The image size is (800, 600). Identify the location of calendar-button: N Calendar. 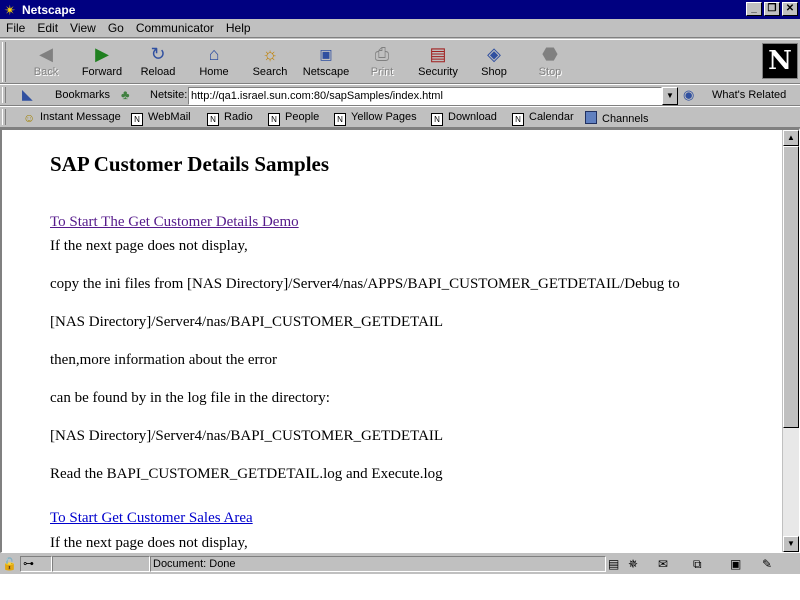
(543, 118).